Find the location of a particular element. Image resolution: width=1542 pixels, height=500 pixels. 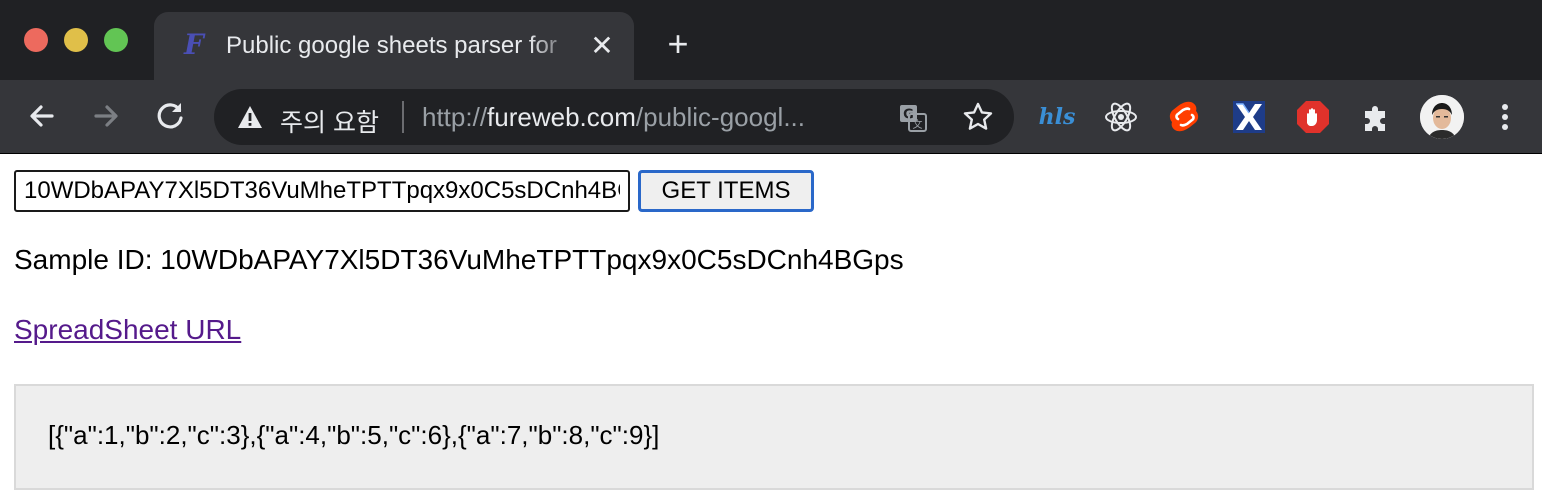

address-divider is located at coordinates (403, 117).